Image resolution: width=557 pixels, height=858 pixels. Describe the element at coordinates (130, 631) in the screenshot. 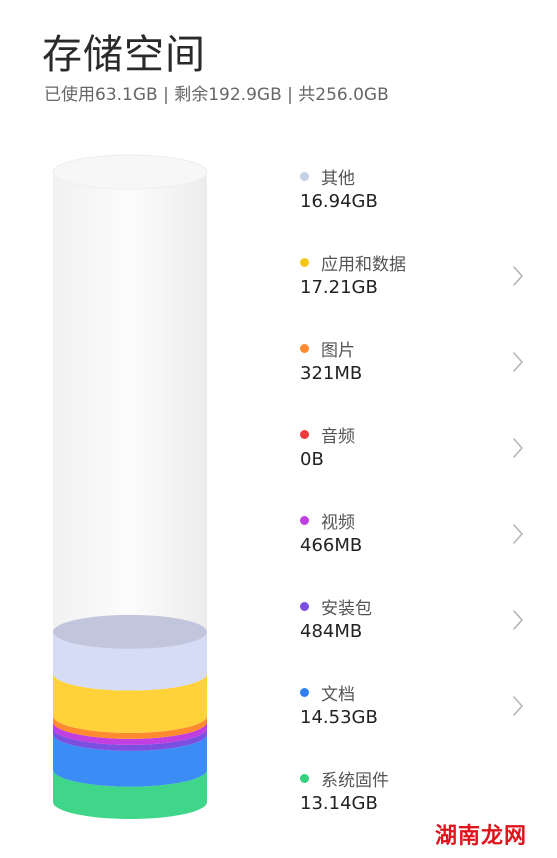

I see `cylinder-fill-top` at that location.